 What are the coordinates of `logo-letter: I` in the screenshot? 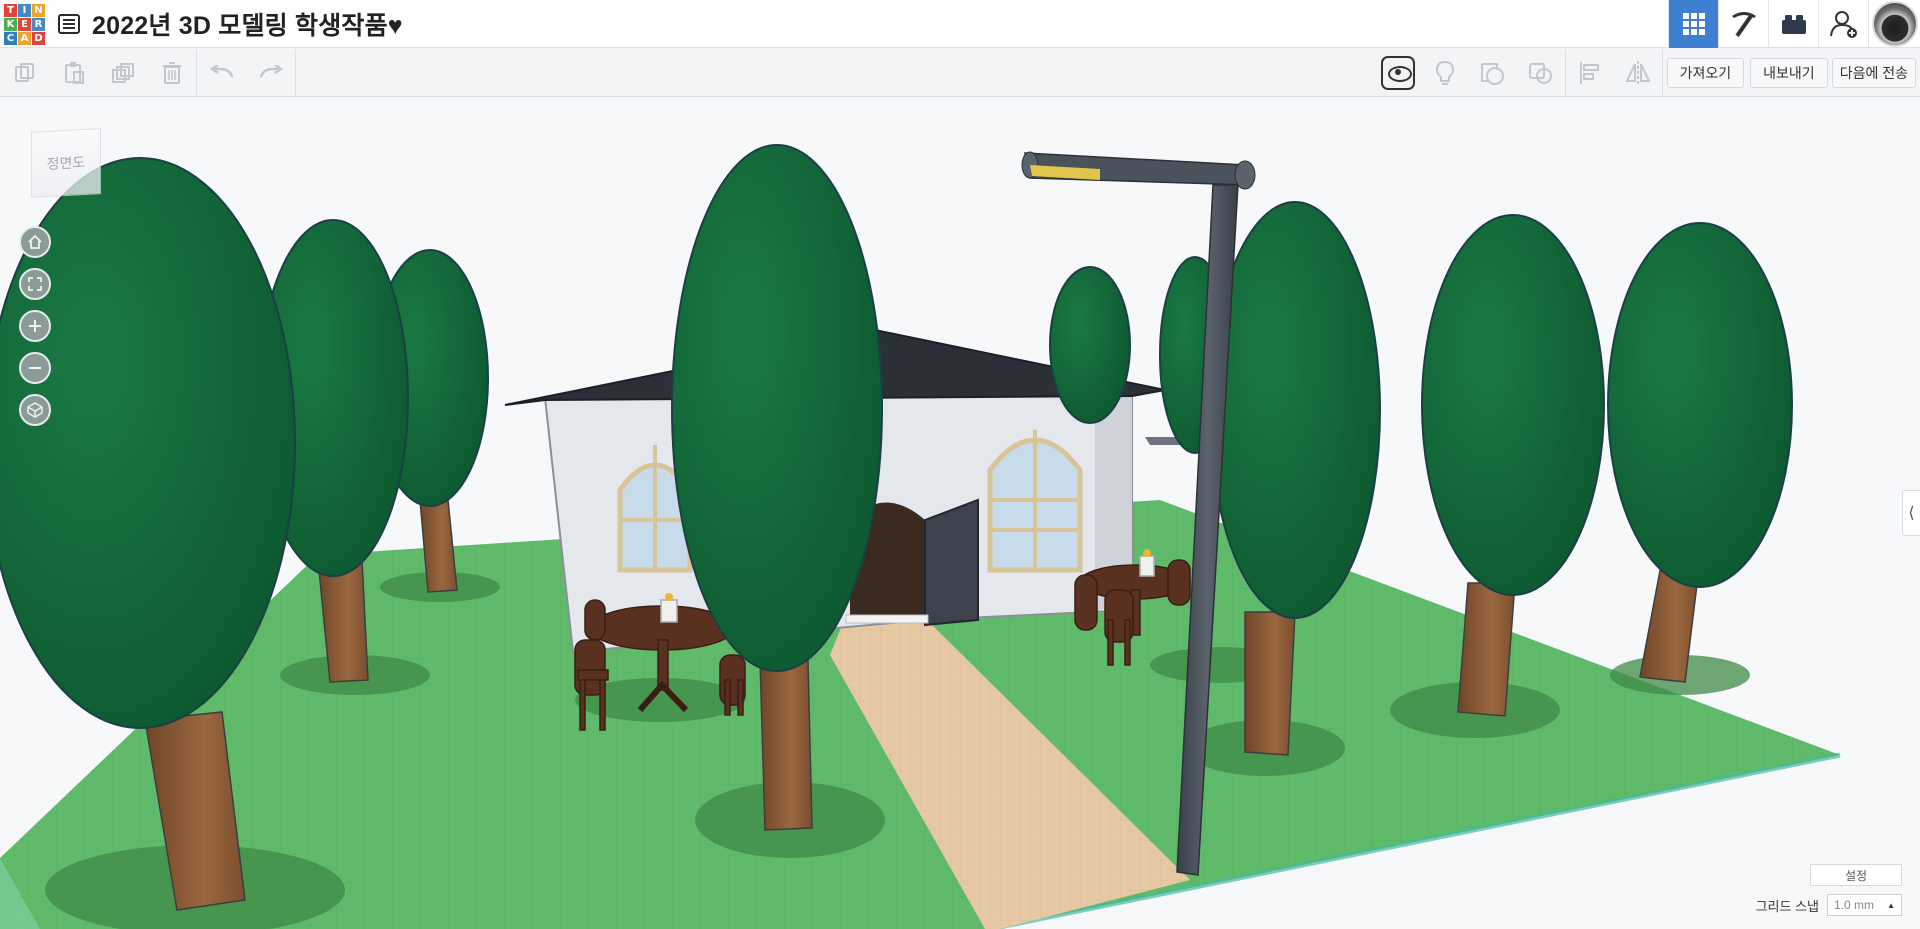 It's located at (24, 10).